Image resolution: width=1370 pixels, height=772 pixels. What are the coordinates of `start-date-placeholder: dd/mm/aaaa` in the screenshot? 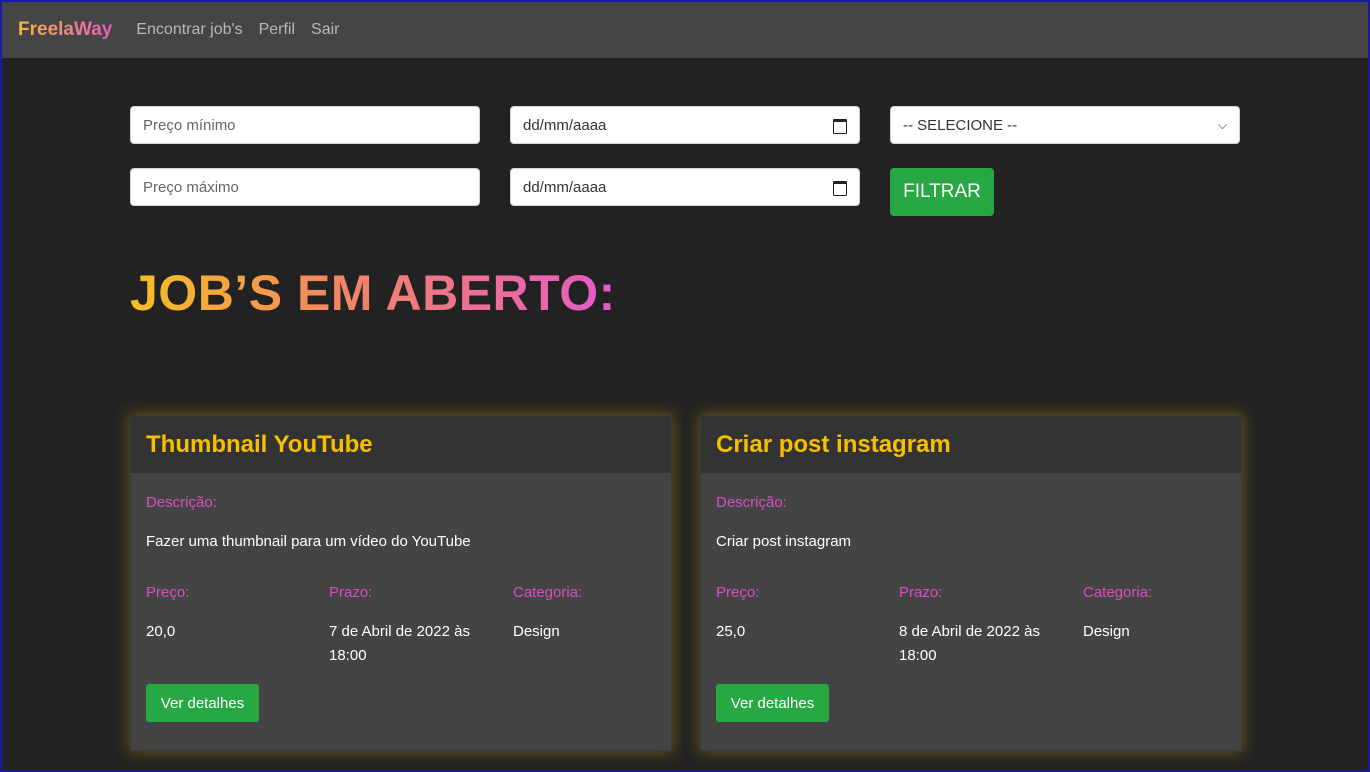 It's located at (565, 125).